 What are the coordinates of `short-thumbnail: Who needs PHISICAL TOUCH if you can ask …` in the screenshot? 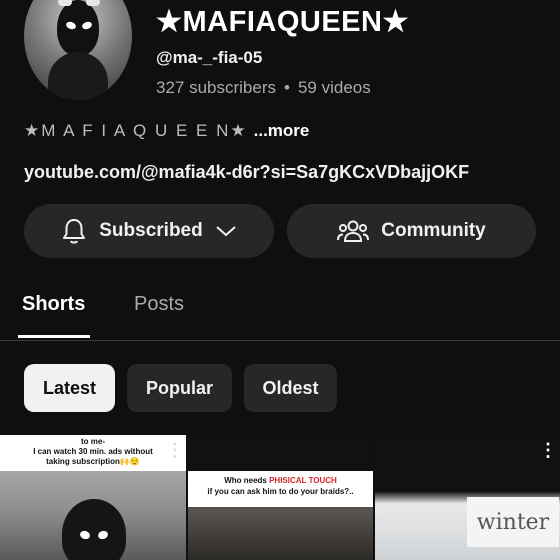 It's located at (280, 497).